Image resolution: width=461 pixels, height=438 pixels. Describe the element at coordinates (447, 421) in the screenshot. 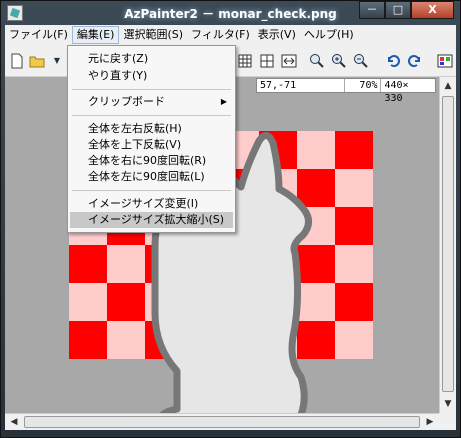

I see `scrollbar-corner` at that location.